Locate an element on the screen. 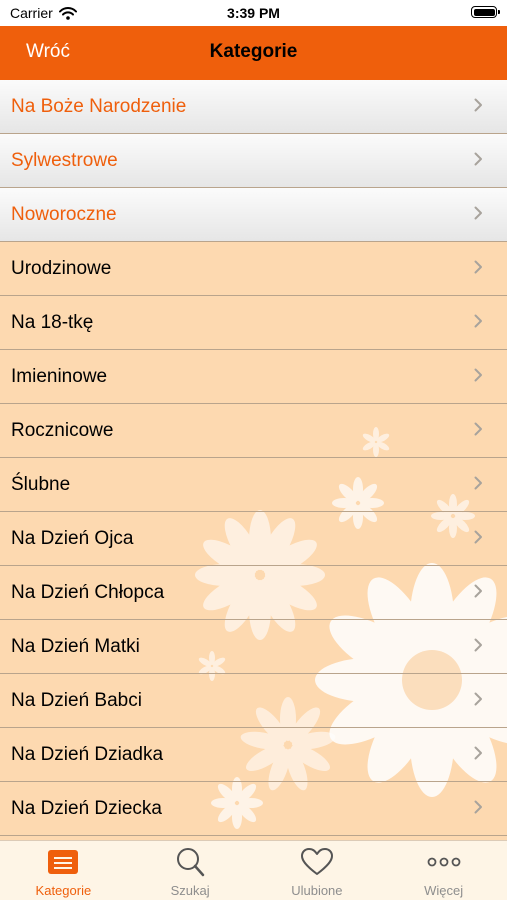  page-title: Kategorie is located at coordinates (253, 51).